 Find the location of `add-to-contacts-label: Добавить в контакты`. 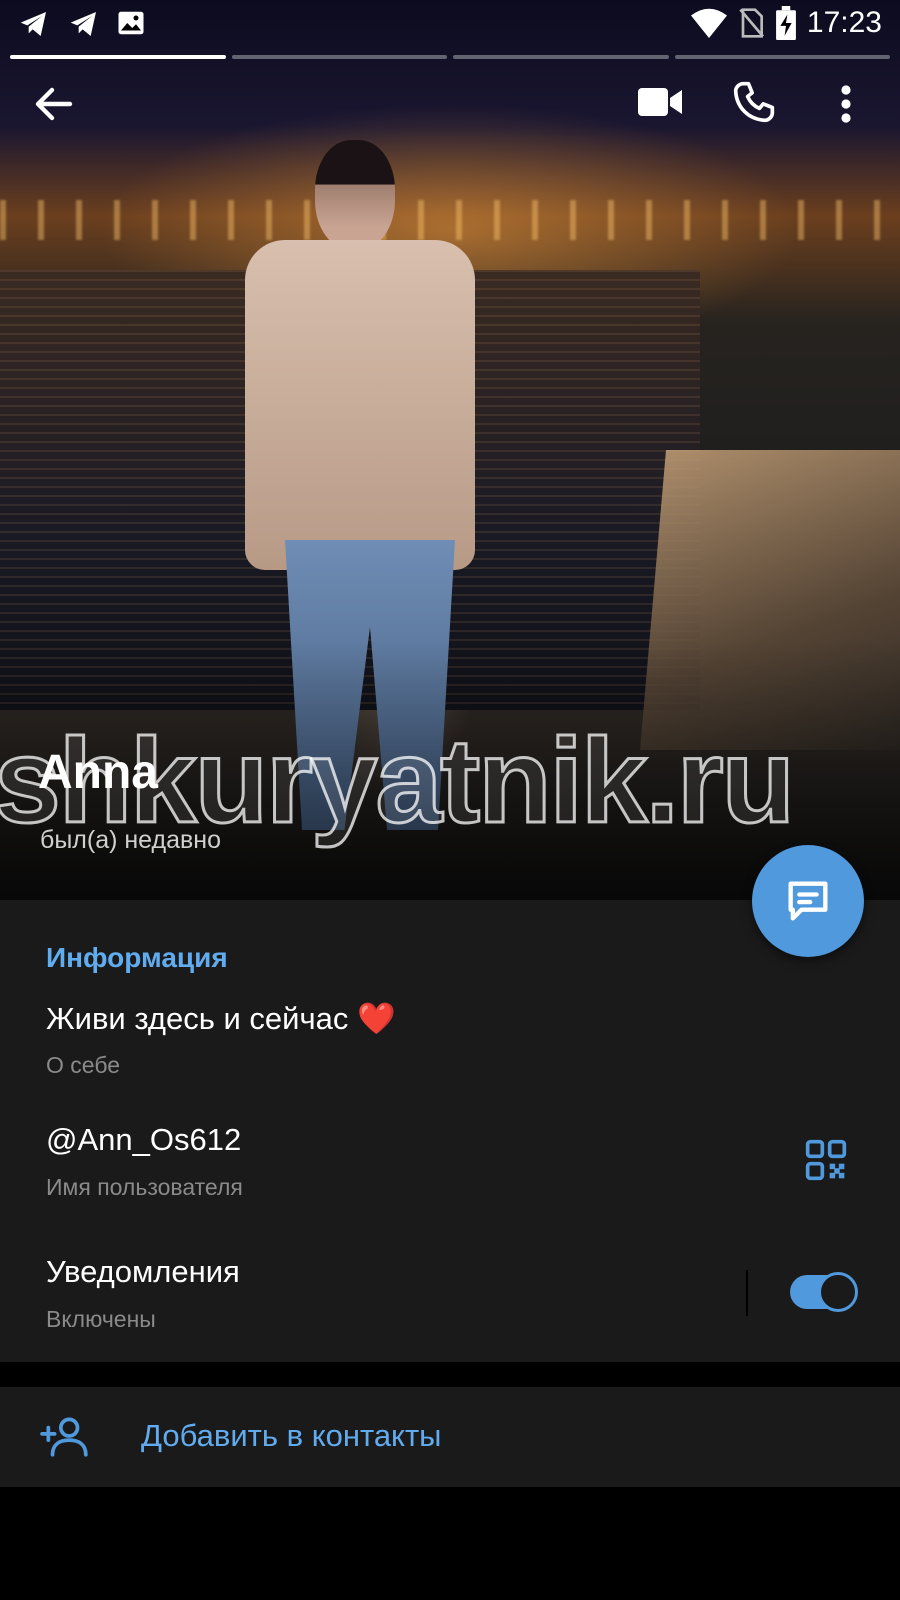

add-to-contacts-label: Добавить в контакты is located at coordinates (291, 1435).